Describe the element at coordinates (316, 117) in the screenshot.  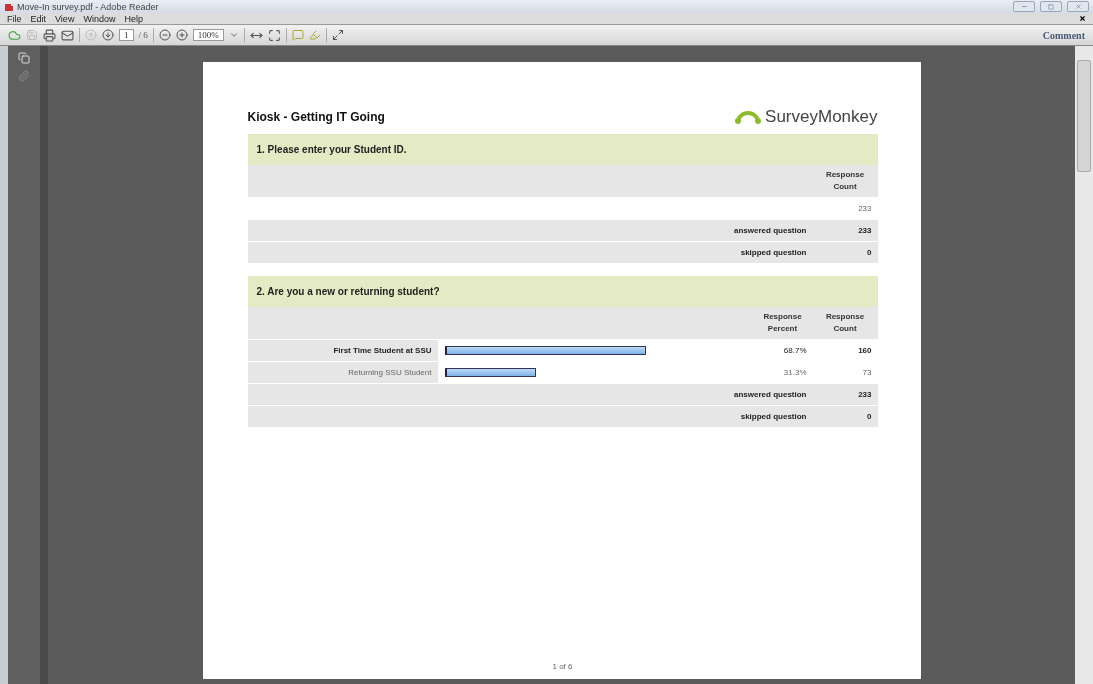
I see `document-title: Kiosk - Getting IT Going` at that location.